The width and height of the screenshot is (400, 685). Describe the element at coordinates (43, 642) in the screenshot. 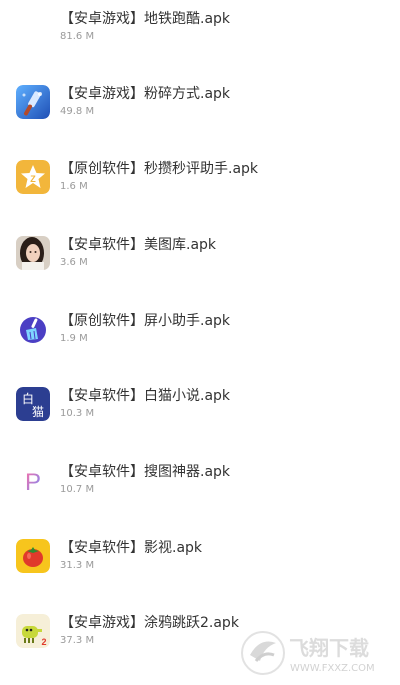

I see `doodle-number: 2` at that location.